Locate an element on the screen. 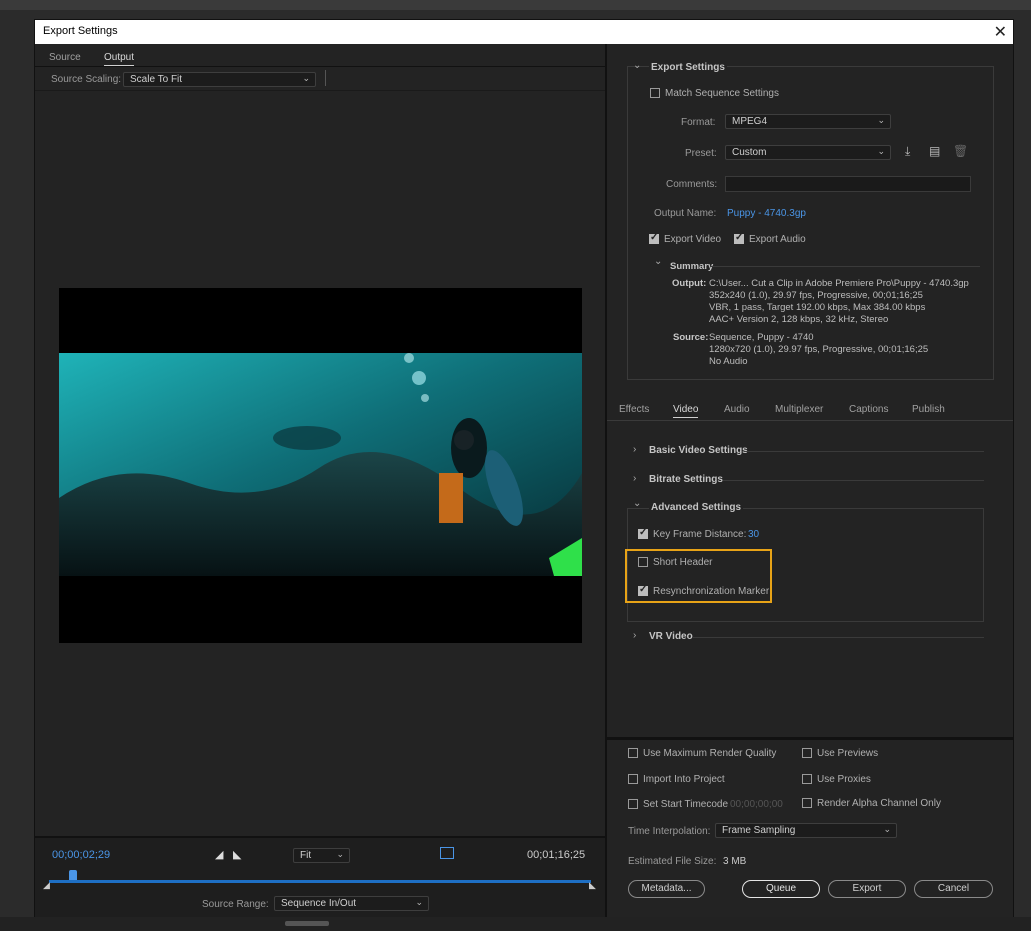  comments-input is located at coordinates (848, 184).